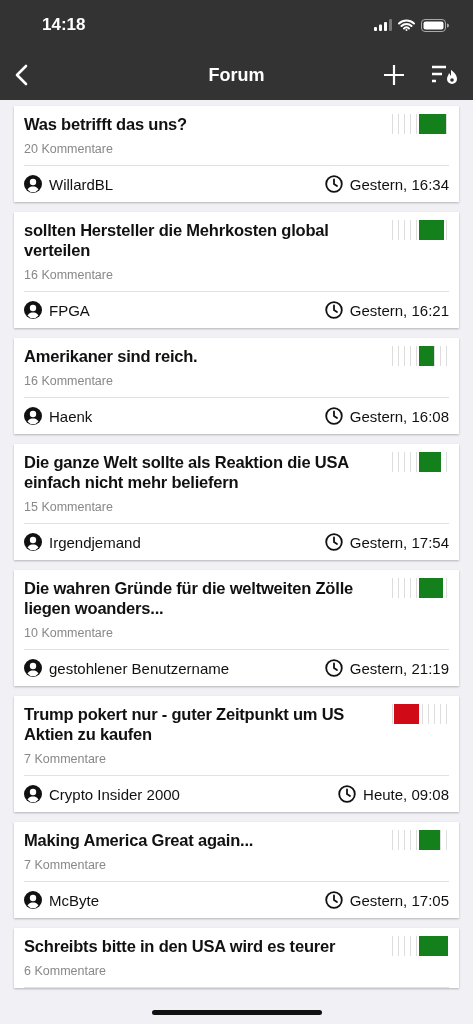 This screenshot has height=1024, width=473. What do you see at coordinates (74, 900) in the screenshot?
I see `author-name: McByte` at bounding box center [74, 900].